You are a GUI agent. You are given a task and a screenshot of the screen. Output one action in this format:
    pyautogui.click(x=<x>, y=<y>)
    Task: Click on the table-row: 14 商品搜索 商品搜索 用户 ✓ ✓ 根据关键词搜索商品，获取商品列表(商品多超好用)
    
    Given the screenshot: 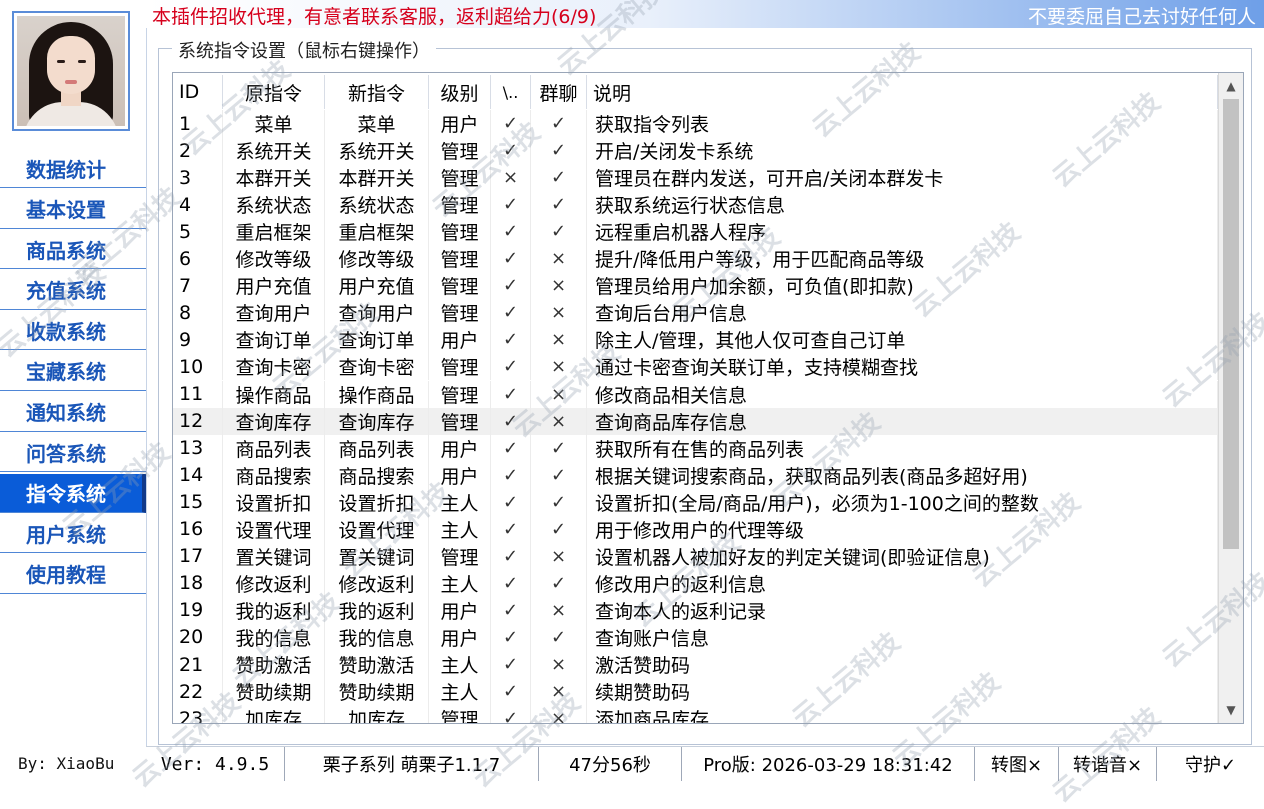 What is the action you would take?
    pyautogui.click(x=695, y=475)
    